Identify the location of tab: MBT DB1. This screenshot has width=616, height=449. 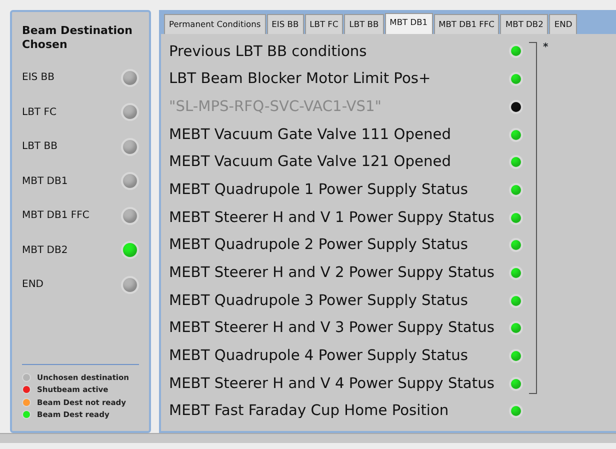
(408, 23).